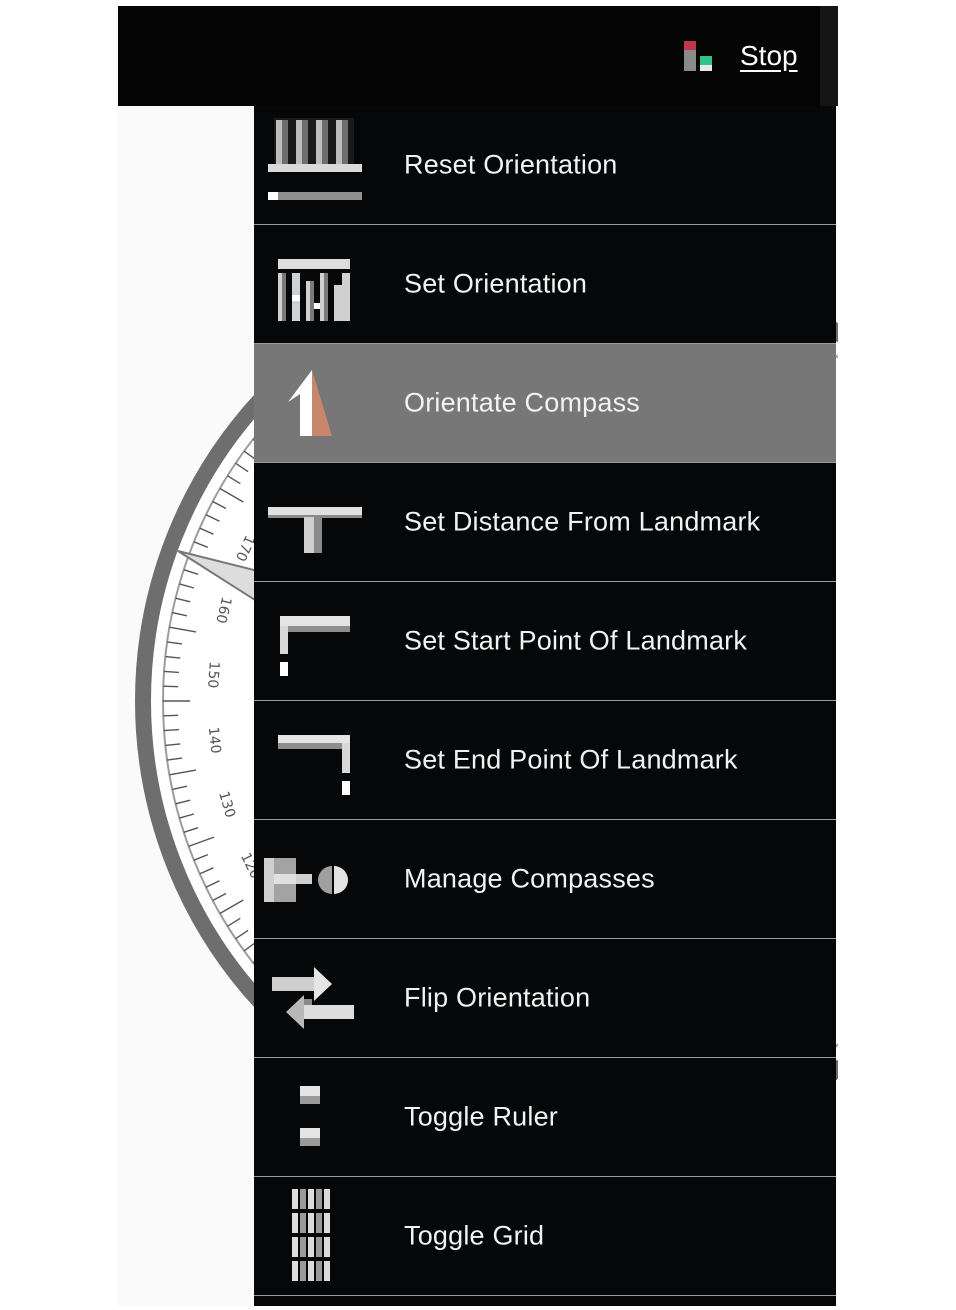 The height and width of the screenshot is (1310, 956). I want to click on menu-item-label: Toggle Ruler, so click(481, 1116).